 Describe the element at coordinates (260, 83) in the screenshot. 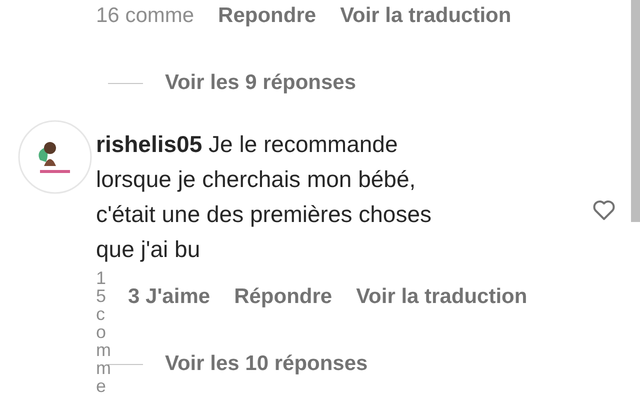

I see `view-replies-link: Voir les 9 réponses` at that location.